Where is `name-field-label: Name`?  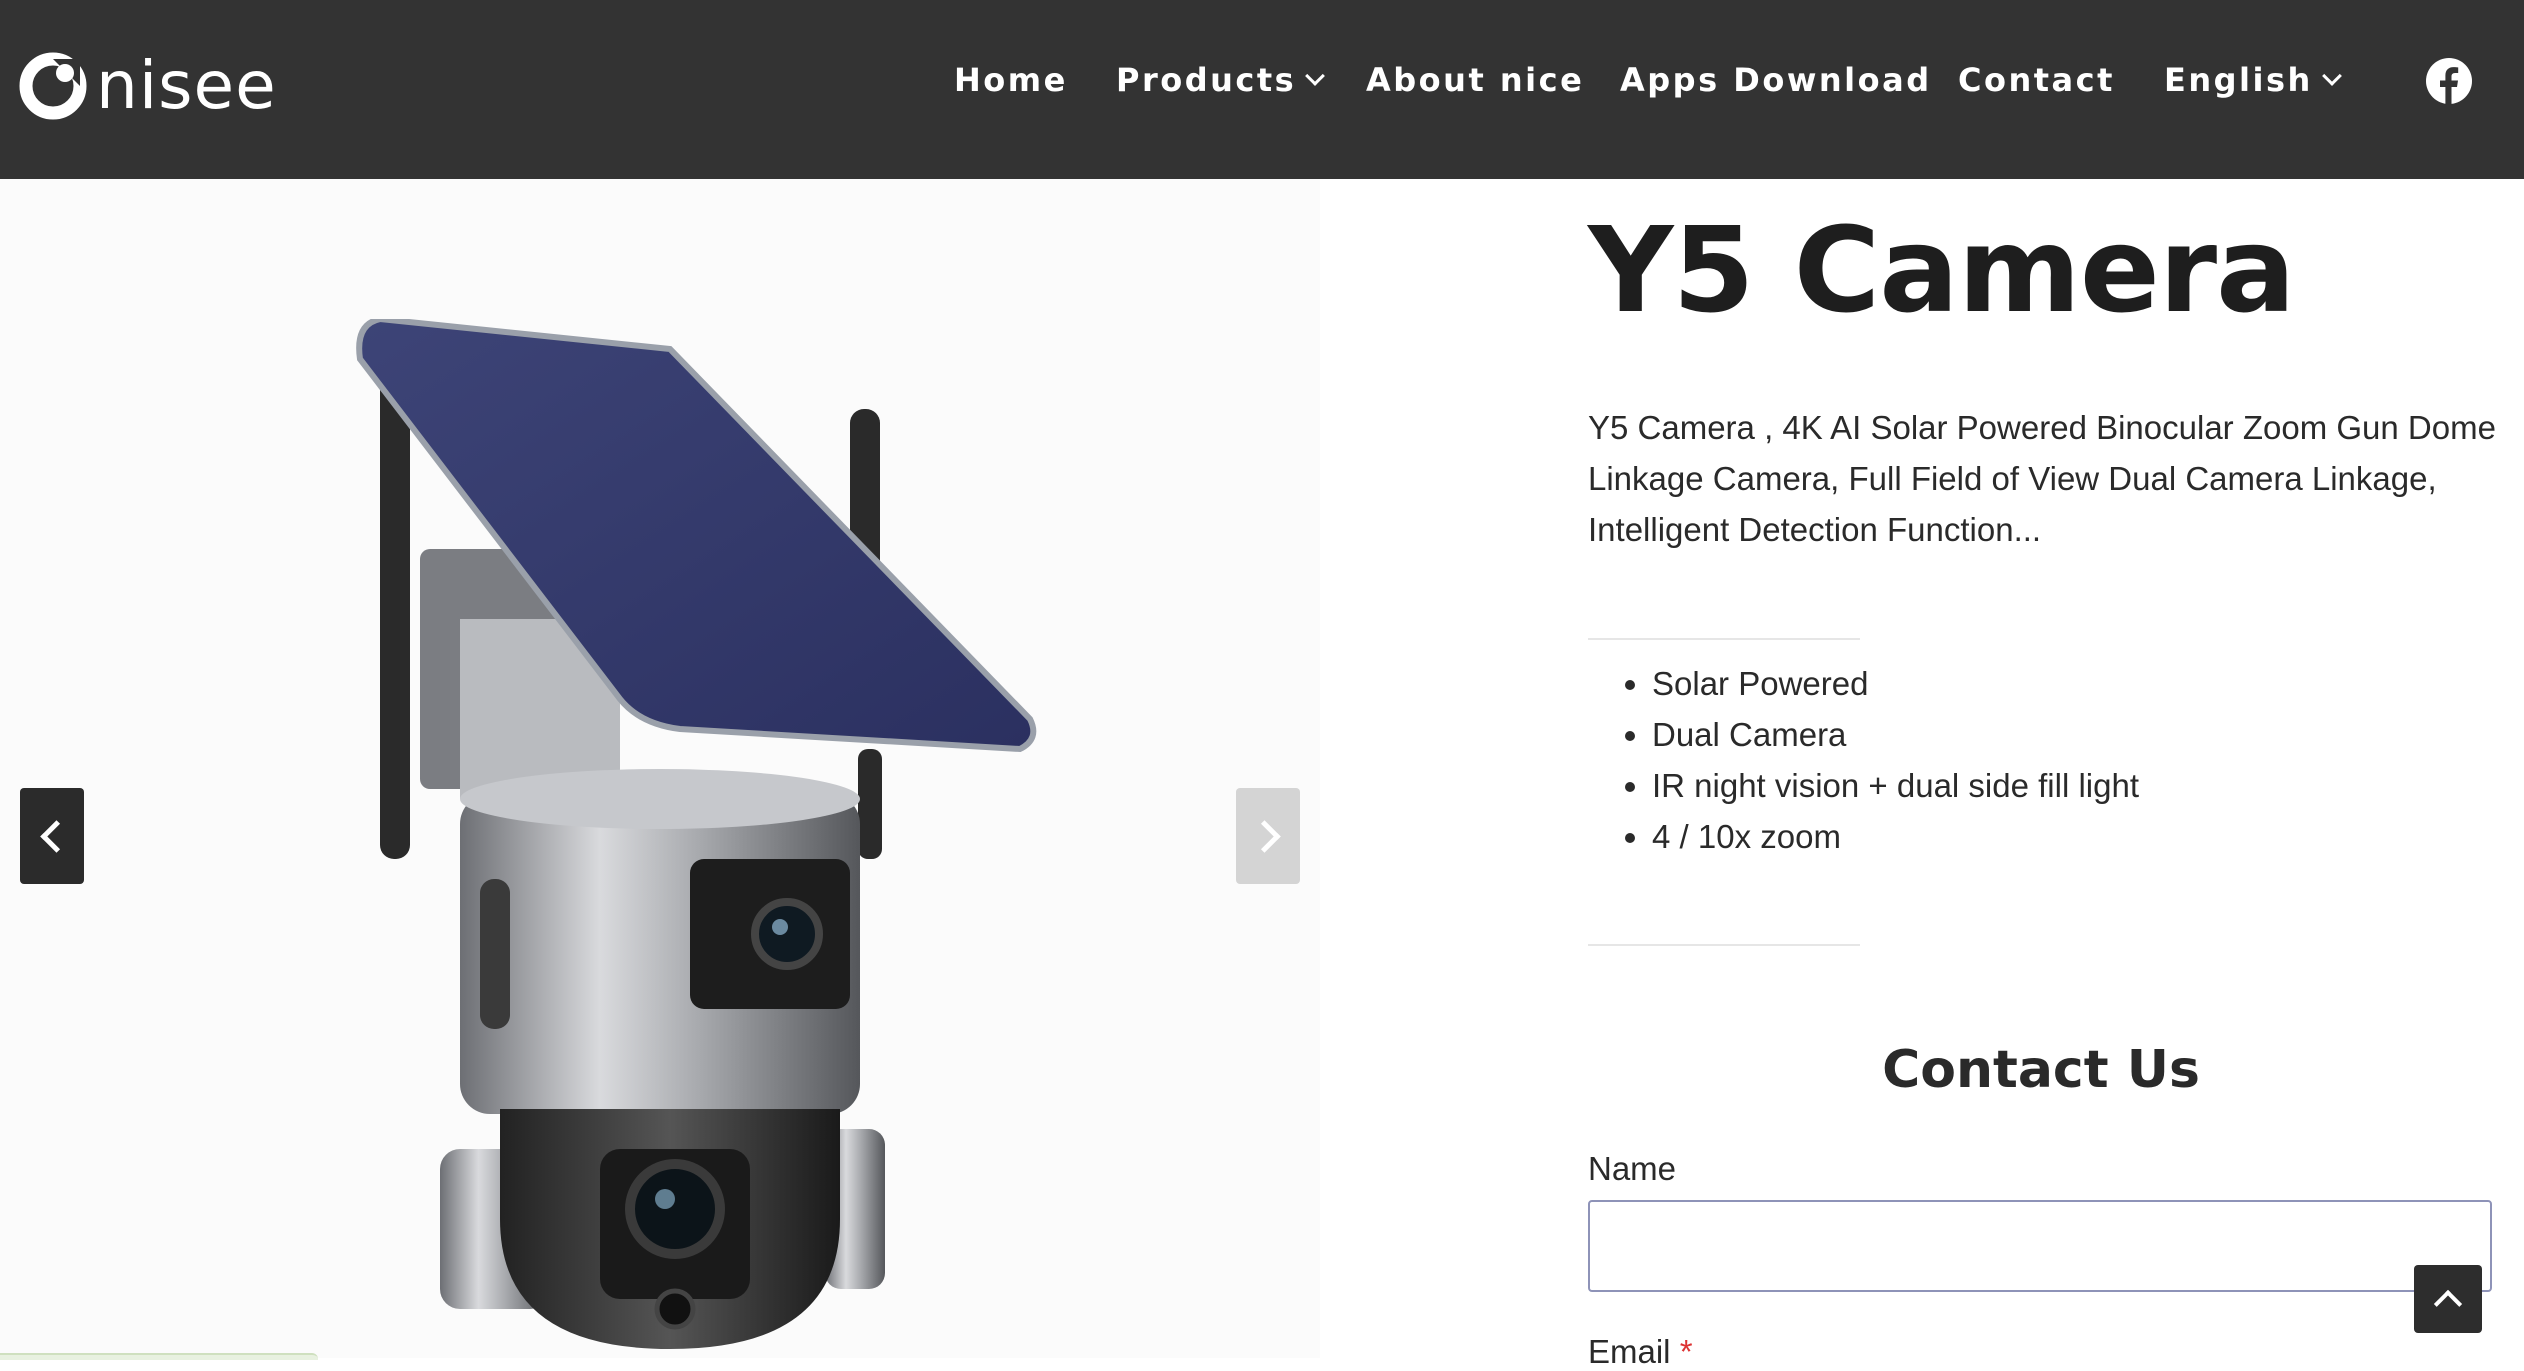
name-field-label: Name is located at coordinates (1632, 1168).